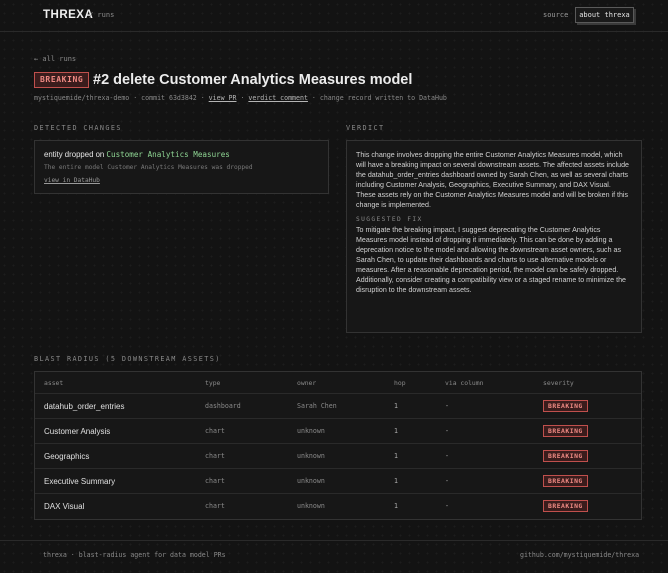 The height and width of the screenshot is (573, 668). Describe the element at coordinates (317, 406) in the screenshot. I see `asset-owner: Sarah Chen` at that location.